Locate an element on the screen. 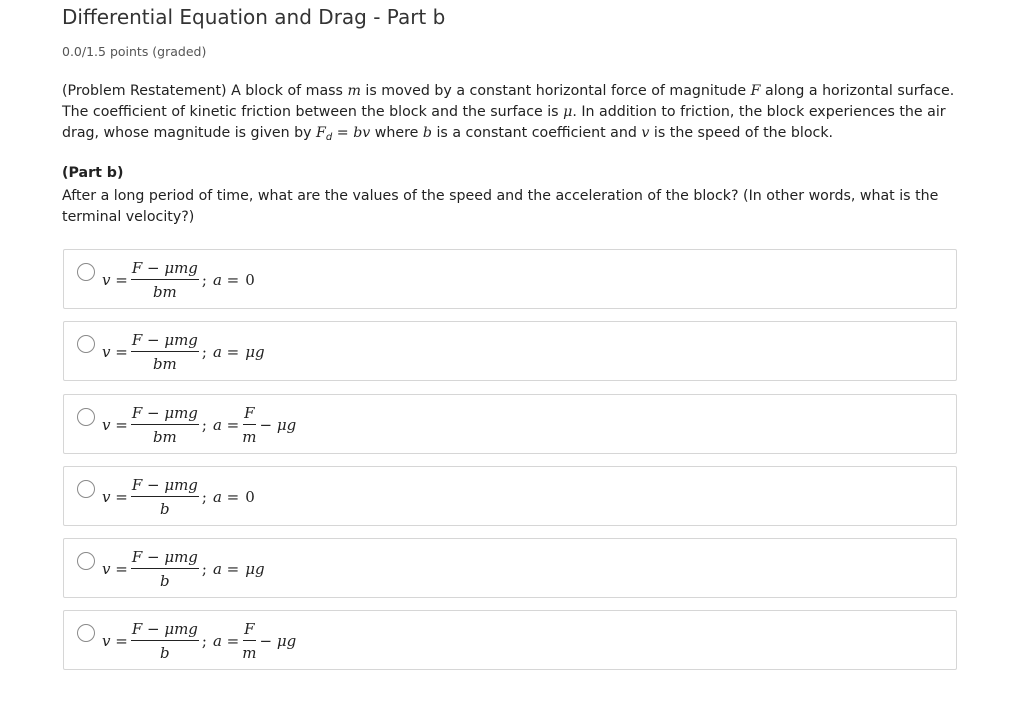  page-title: Differential Equation and Drag - Part b is located at coordinates (254, 17).